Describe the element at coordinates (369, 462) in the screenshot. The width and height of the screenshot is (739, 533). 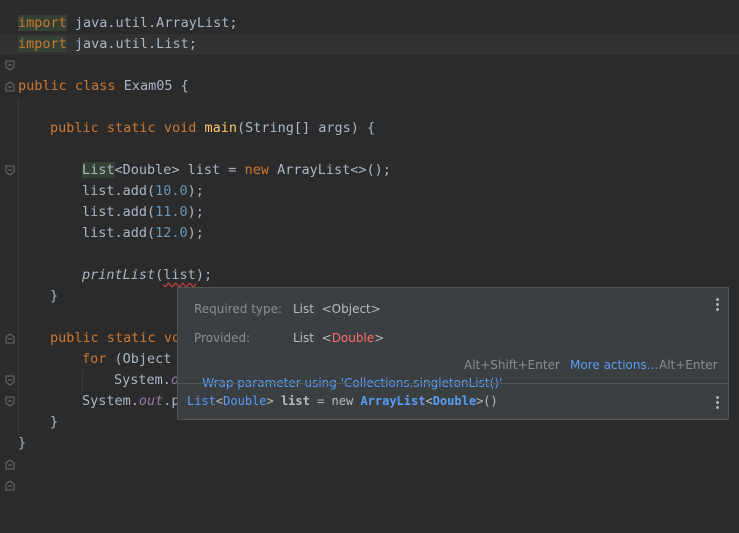
I see `code-line-21: }` at that location.